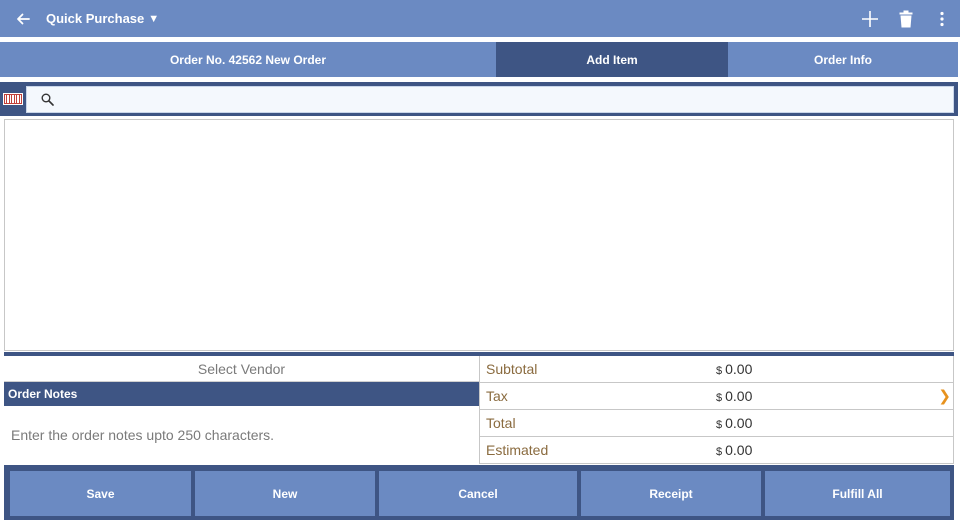 The image size is (960, 520). I want to click on barcode-icon, so click(13, 99).